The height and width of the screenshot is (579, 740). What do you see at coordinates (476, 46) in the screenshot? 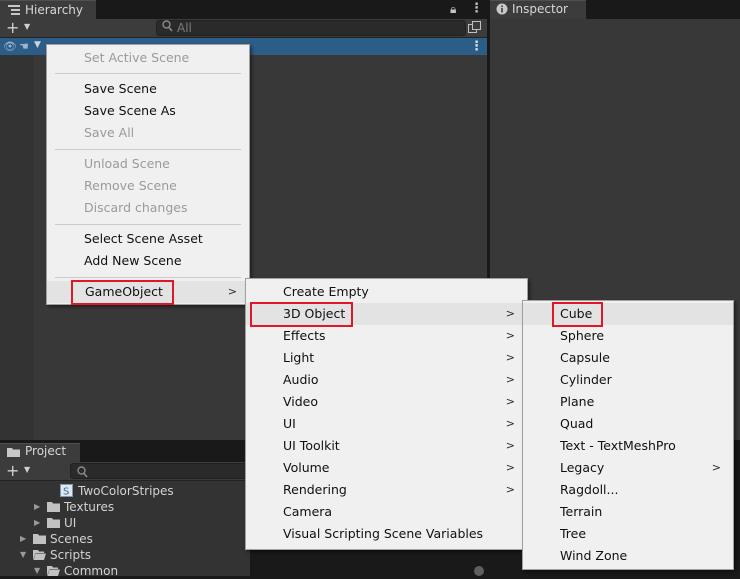
I see `scene-more-options-icon: ⋮` at bounding box center [476, 46].